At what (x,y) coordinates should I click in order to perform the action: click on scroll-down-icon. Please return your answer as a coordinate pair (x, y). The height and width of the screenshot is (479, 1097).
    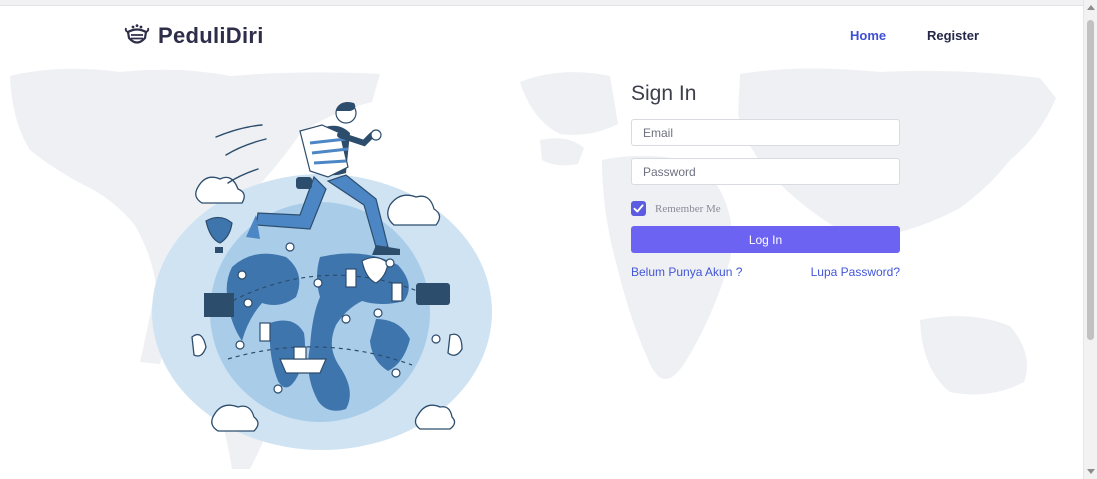
    Looking at the image, I should click on (1091, 471).